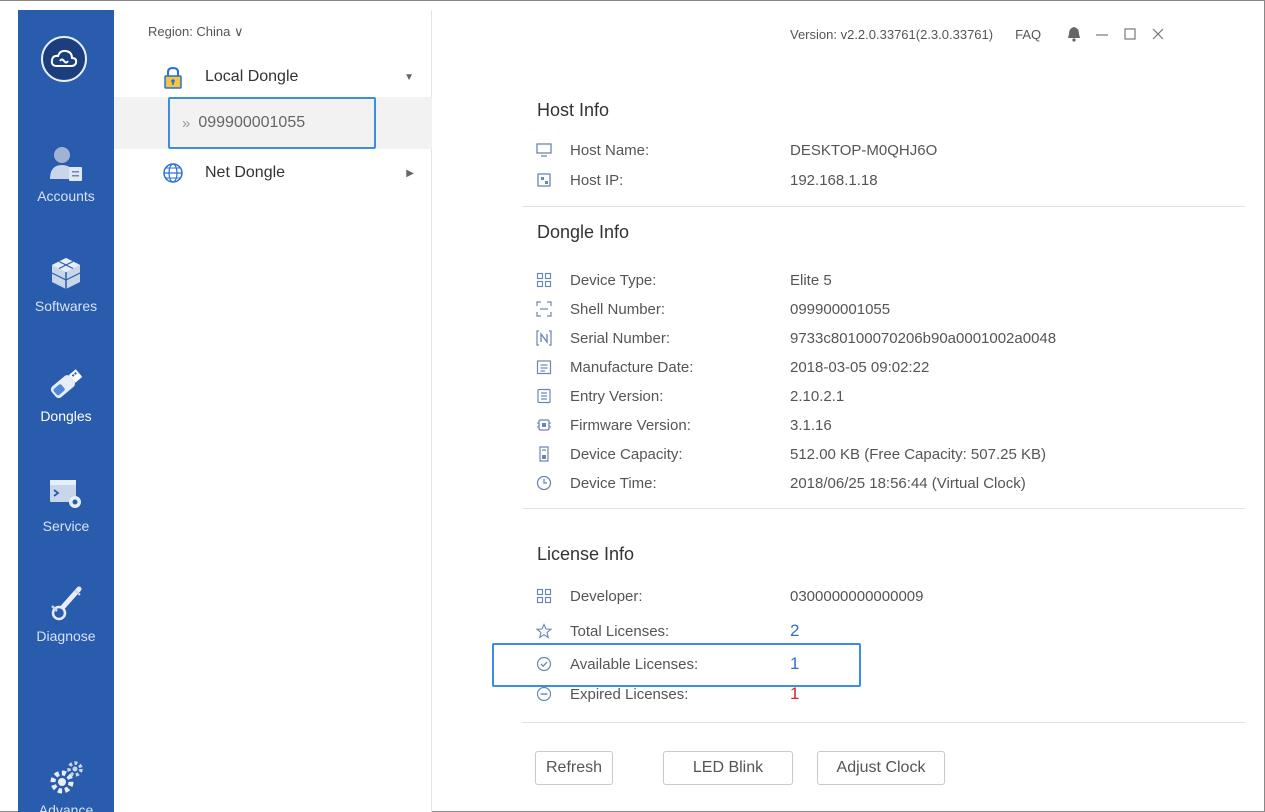 Image resolution: width=1265 pixels, height=812 pixels. What do you see at coordinates (173, 77) in the screenshot?
I see `lock-icon` at bounding box center [173, 77].